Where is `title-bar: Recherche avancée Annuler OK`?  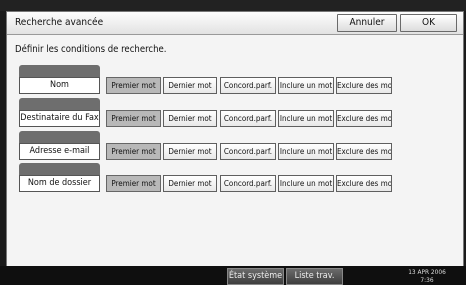 title-bar: Recherche avancée Annuler OK is located at coordinates (235, 23).